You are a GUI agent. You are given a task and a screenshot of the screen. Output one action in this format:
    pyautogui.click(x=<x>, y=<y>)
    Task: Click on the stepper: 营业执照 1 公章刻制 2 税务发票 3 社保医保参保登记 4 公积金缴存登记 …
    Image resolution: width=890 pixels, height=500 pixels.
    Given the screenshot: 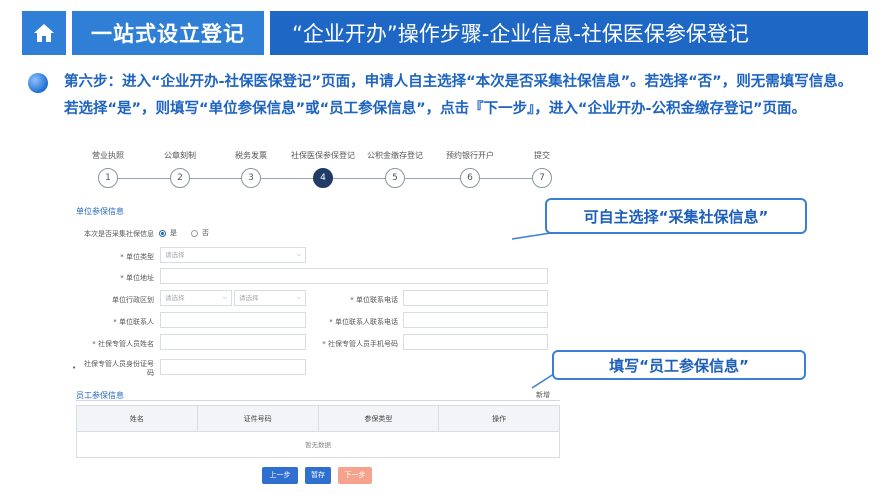 What is the action you would take?
    pyautogui.click(x=320, y=172)
    